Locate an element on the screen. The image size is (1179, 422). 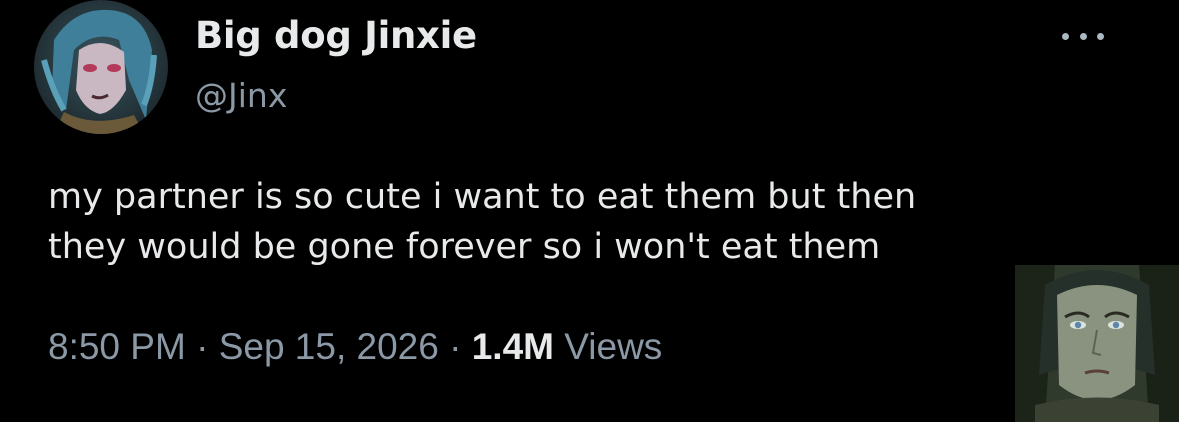
display-name: Big dog Jinxie is located at coordinates (336, 35).